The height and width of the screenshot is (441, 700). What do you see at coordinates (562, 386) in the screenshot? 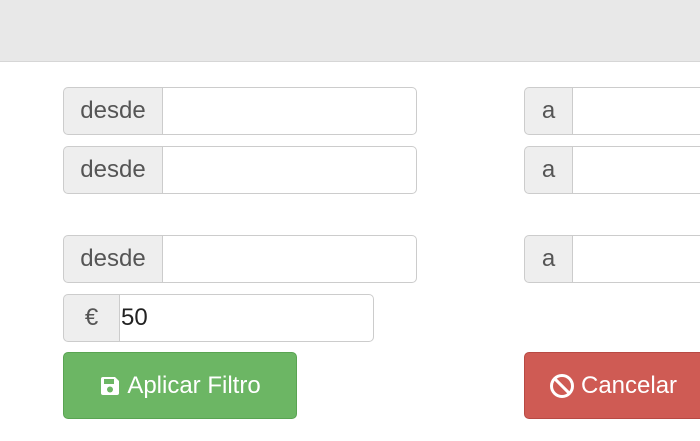
I see `ban-icon` at bounding box center [562, 386].